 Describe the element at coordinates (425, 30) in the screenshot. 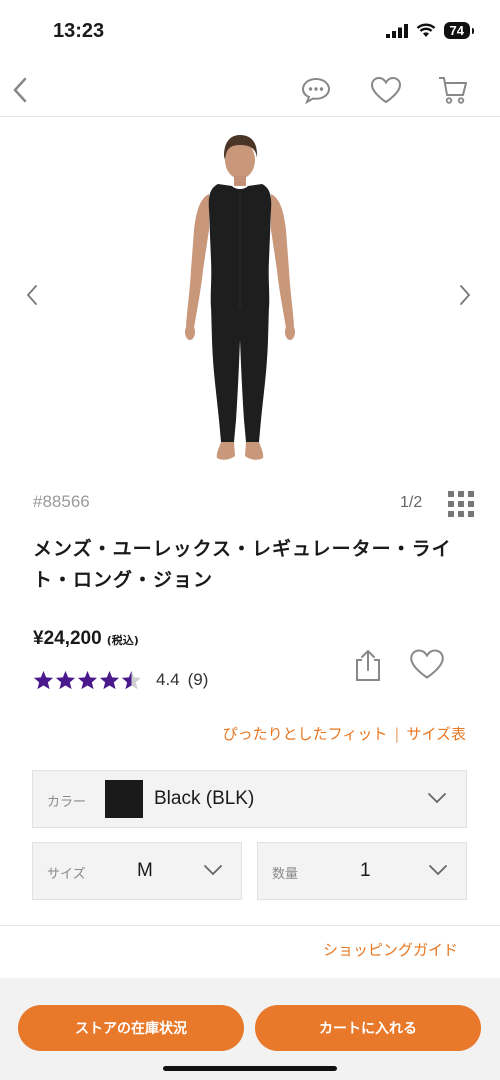

I see `wifi-icon` at that location.